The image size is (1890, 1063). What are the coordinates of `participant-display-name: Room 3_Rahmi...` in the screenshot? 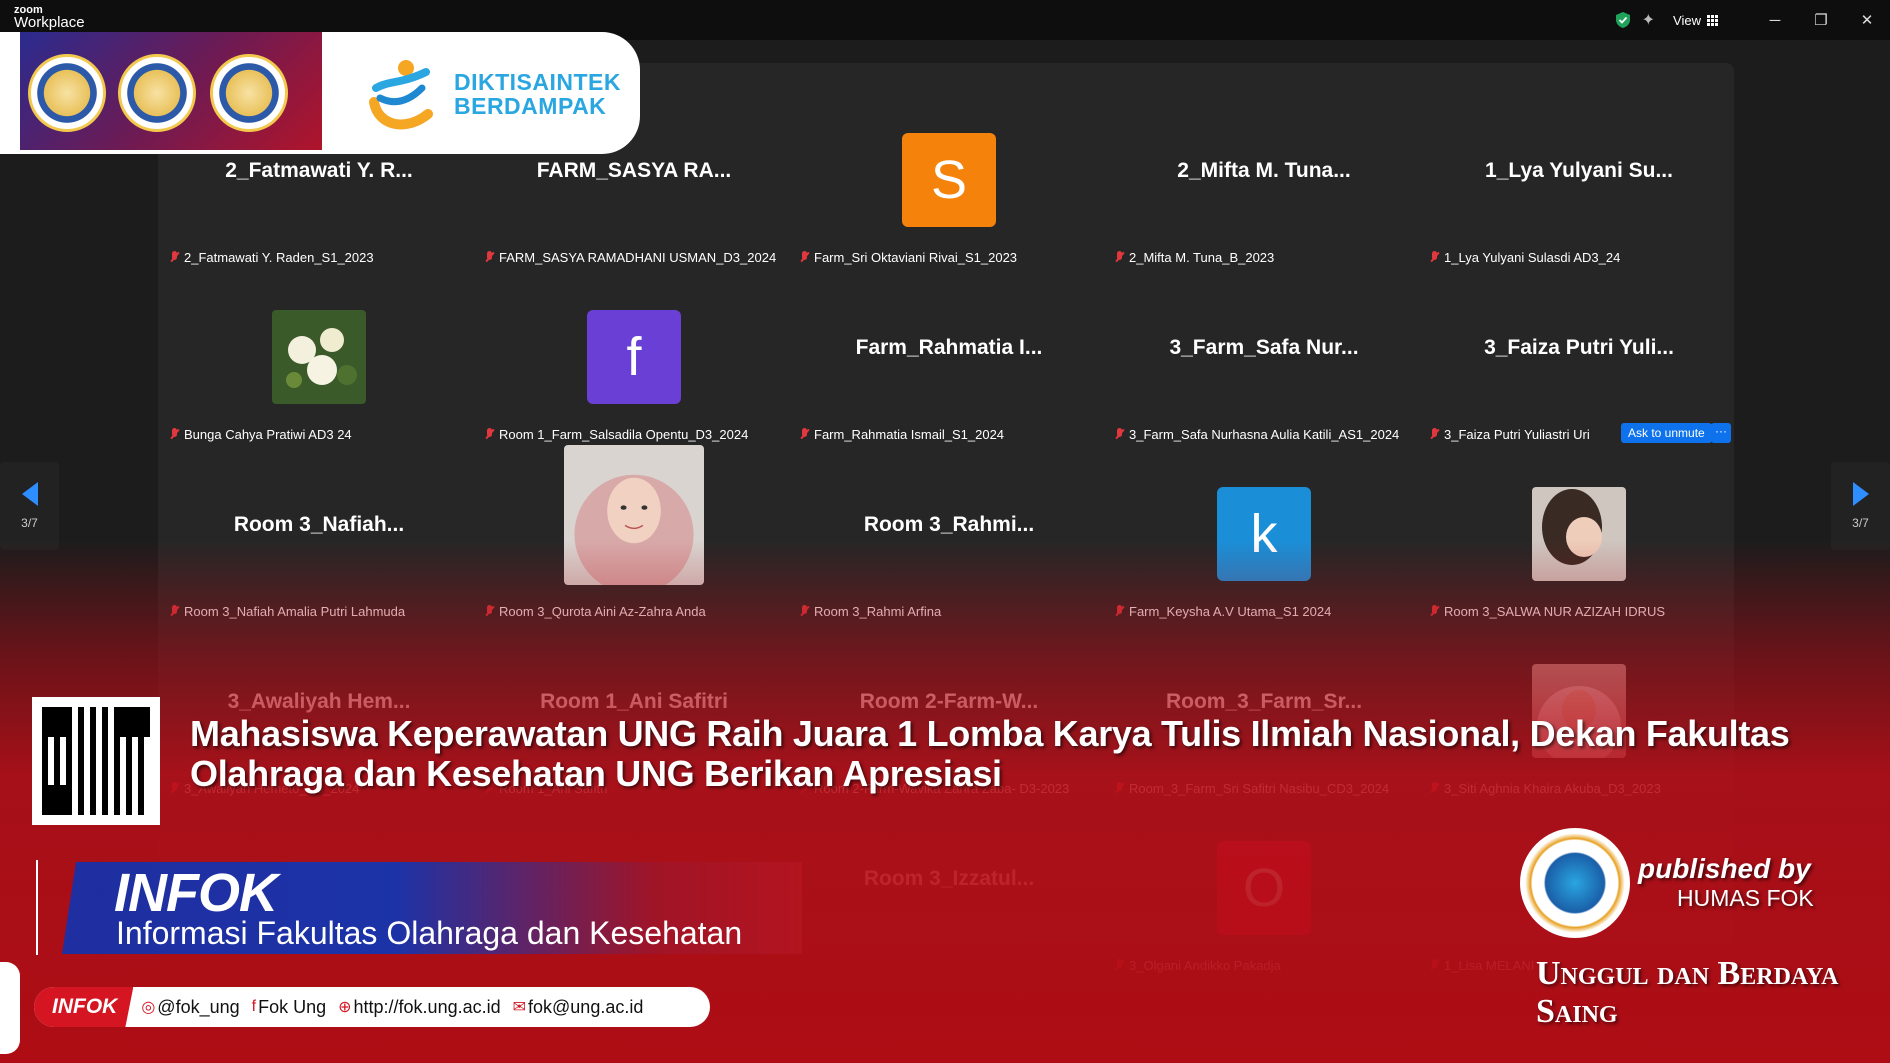 It's located at (949, 524).